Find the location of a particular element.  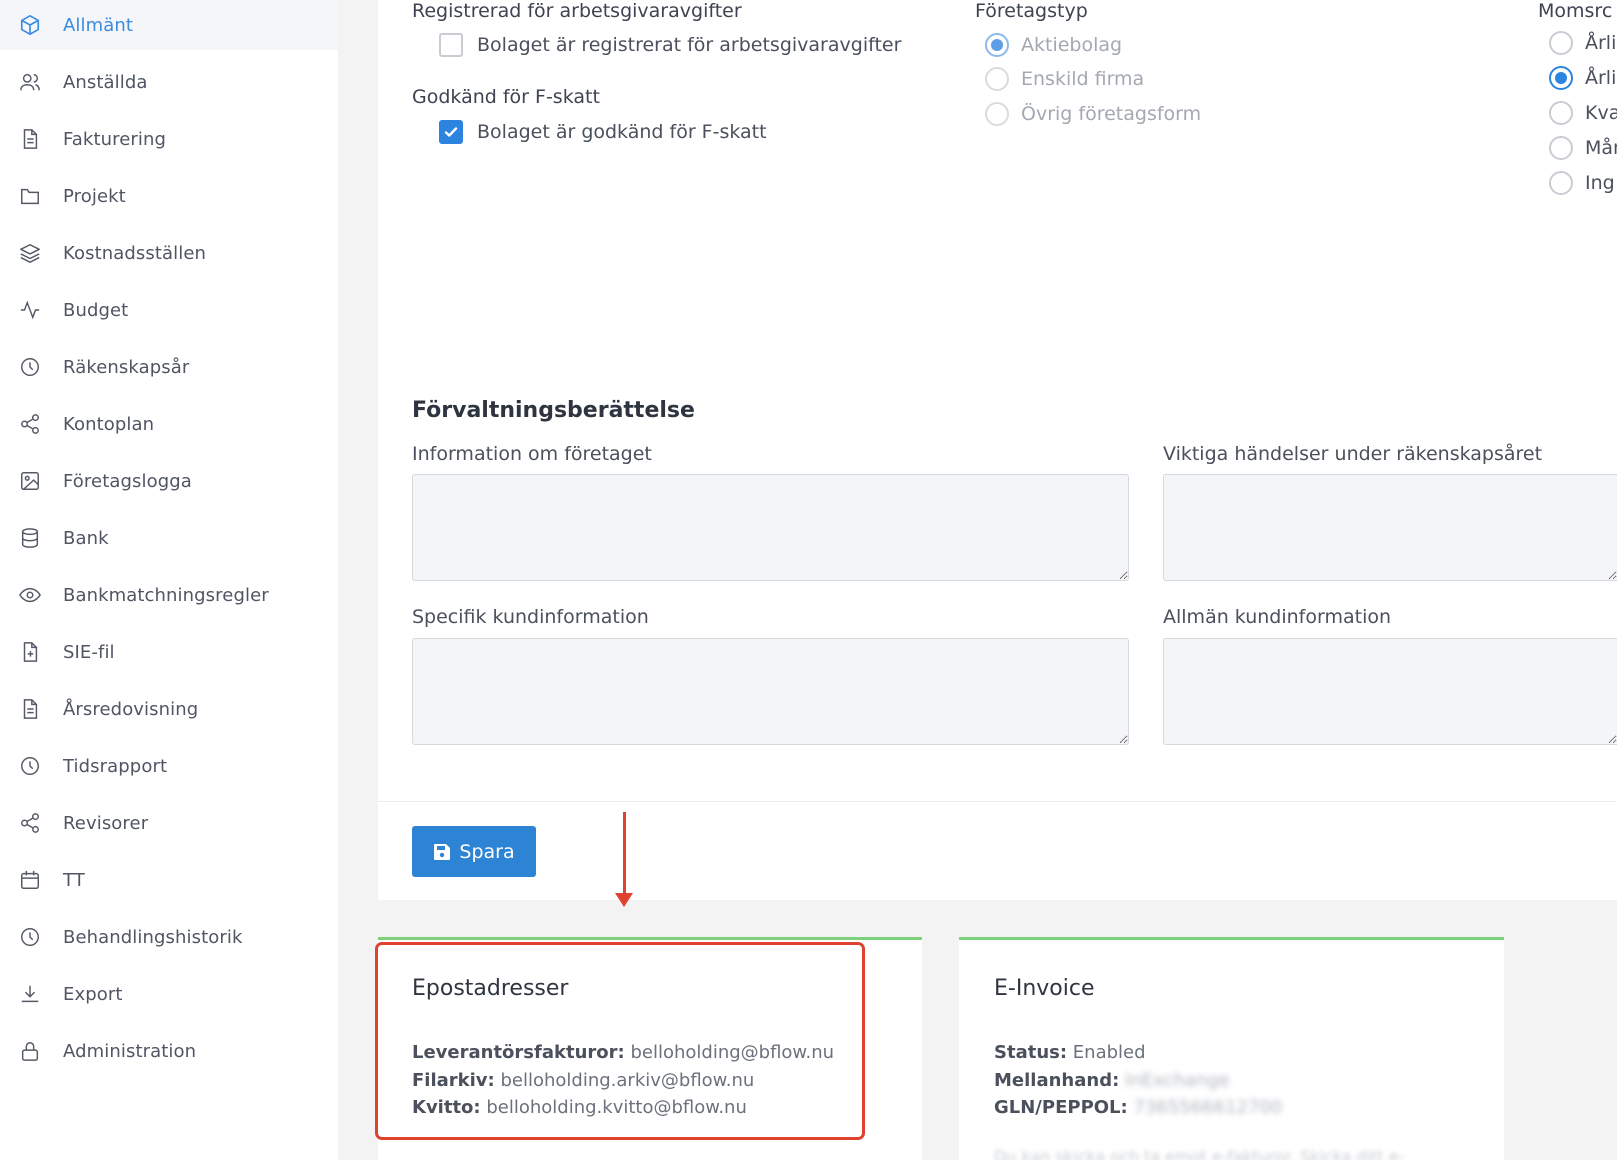

sidebar-item-label: Revisorer is located at coordinates (106, 823).